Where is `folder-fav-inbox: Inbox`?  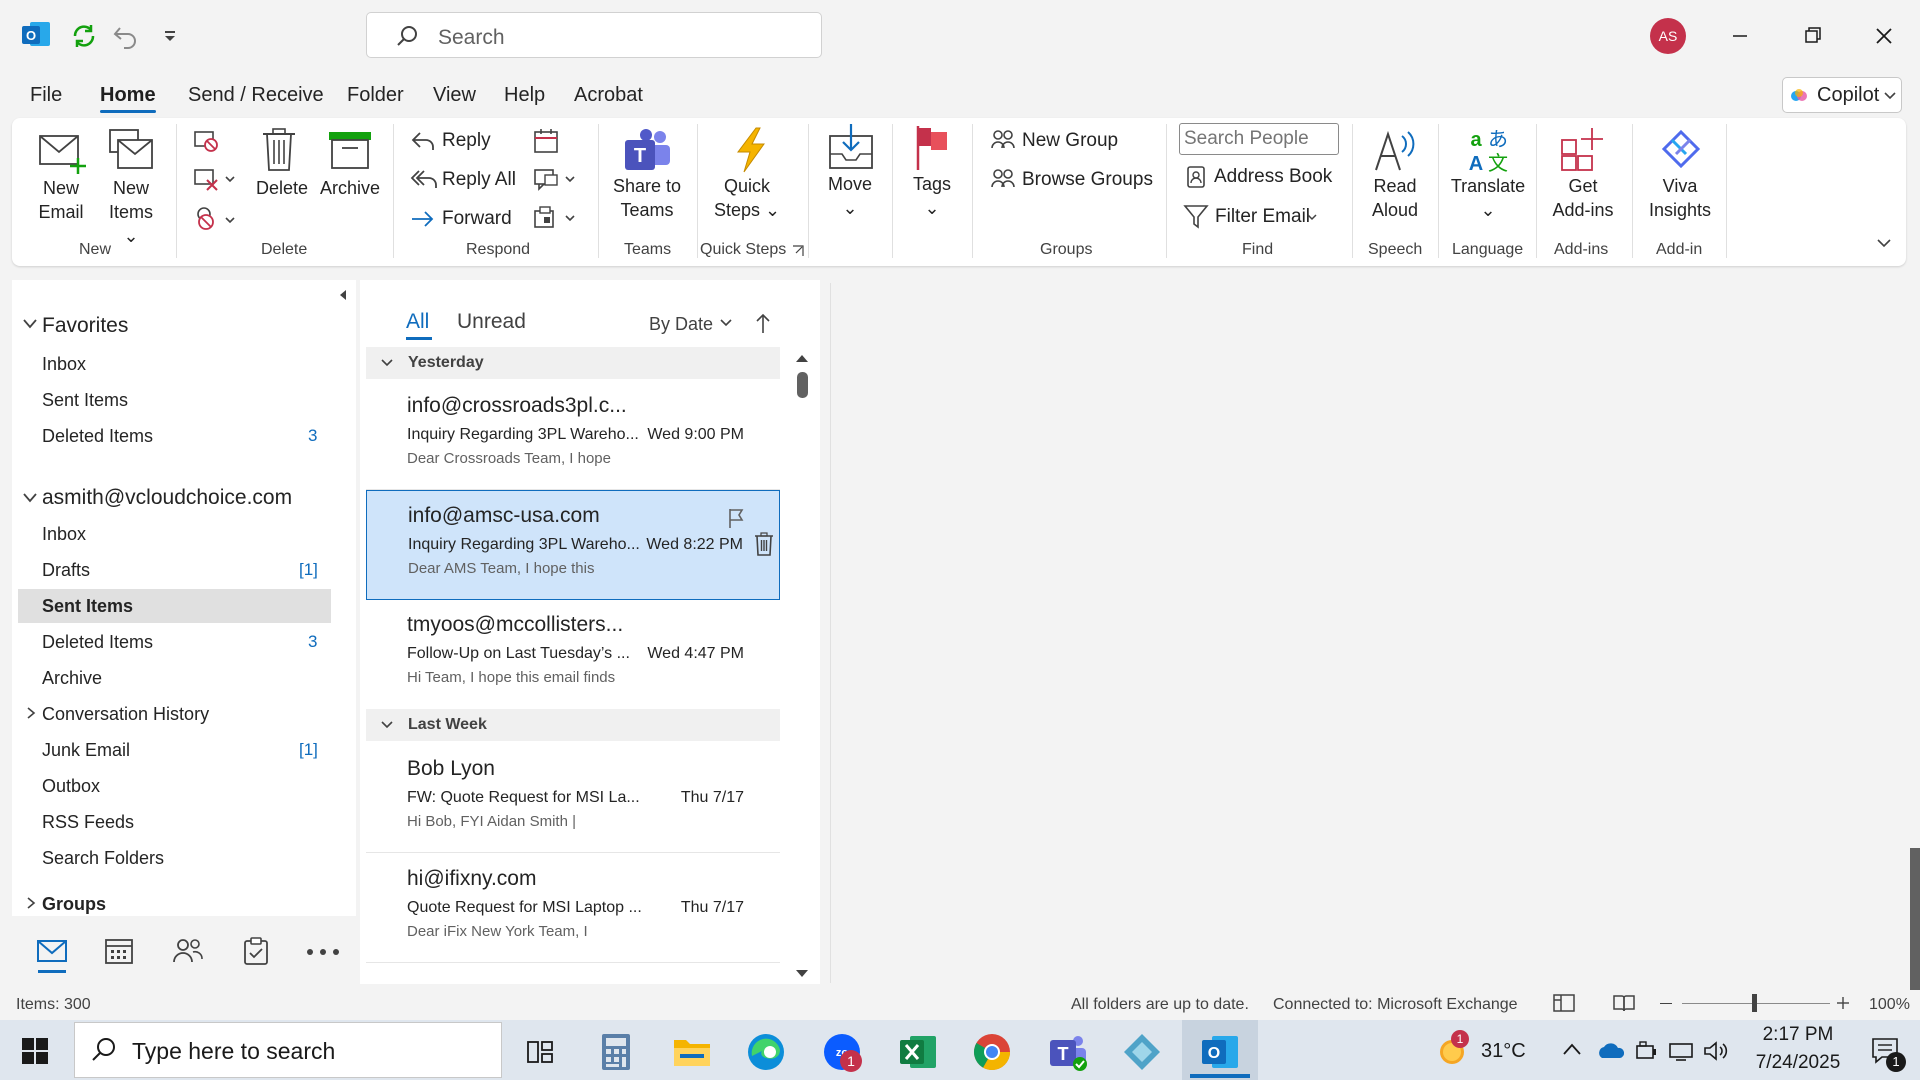
folder-fav-inbox: Inbox is located at coordinates (64, 364).